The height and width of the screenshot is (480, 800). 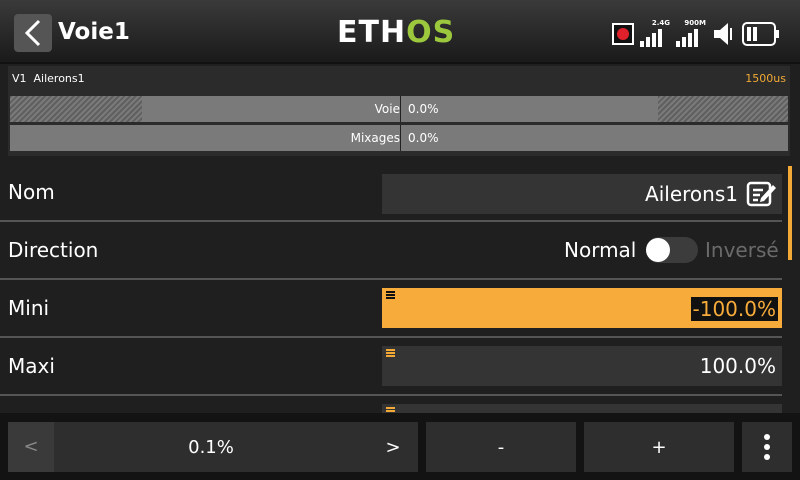 What do you see at coordinates (760, 34) in the screenshot?
I see `battery-icon` at bounding box center [760, 34].